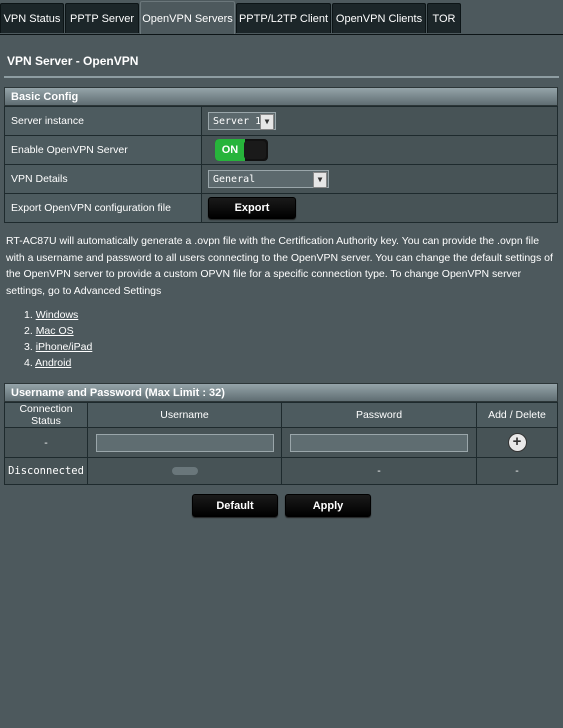 The width and height of the screenshot is (563, 728). I want to click on list-number: 1., so click(28, 315).